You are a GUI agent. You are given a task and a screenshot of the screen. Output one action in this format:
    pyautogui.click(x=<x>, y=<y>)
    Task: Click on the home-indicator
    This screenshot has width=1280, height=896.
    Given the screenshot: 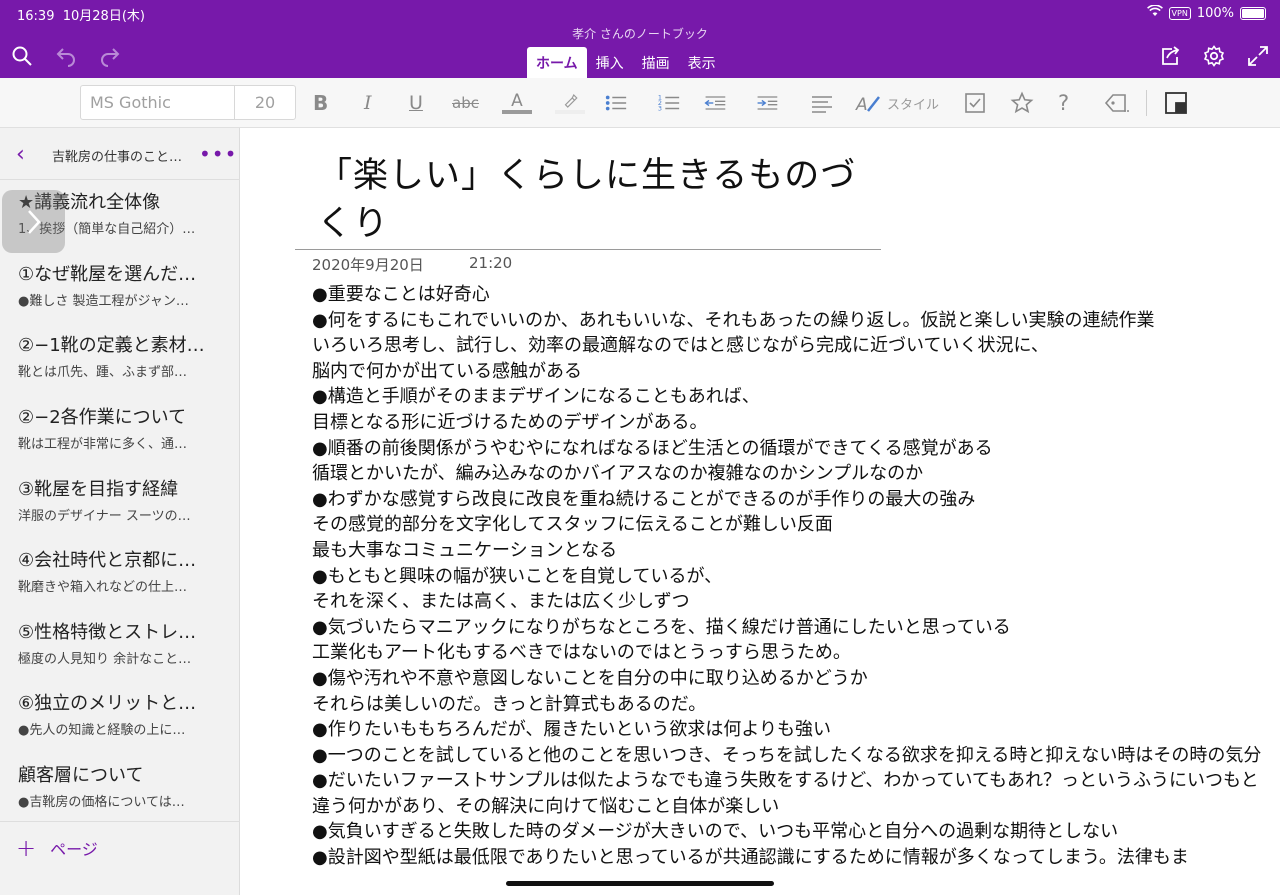 What is the action you would take?
    pyautogui.click(x=640, y=883)
    